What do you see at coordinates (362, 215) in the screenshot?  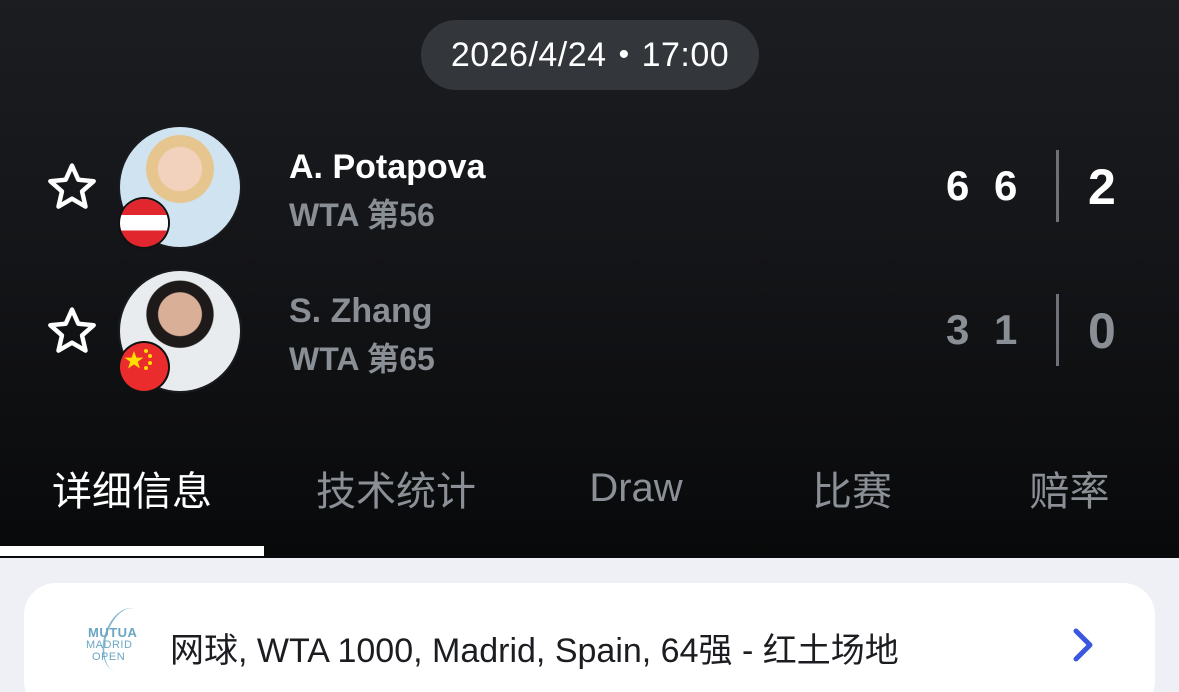 I see `player-rank: WTA 第56` at bounding box center [362, 215].